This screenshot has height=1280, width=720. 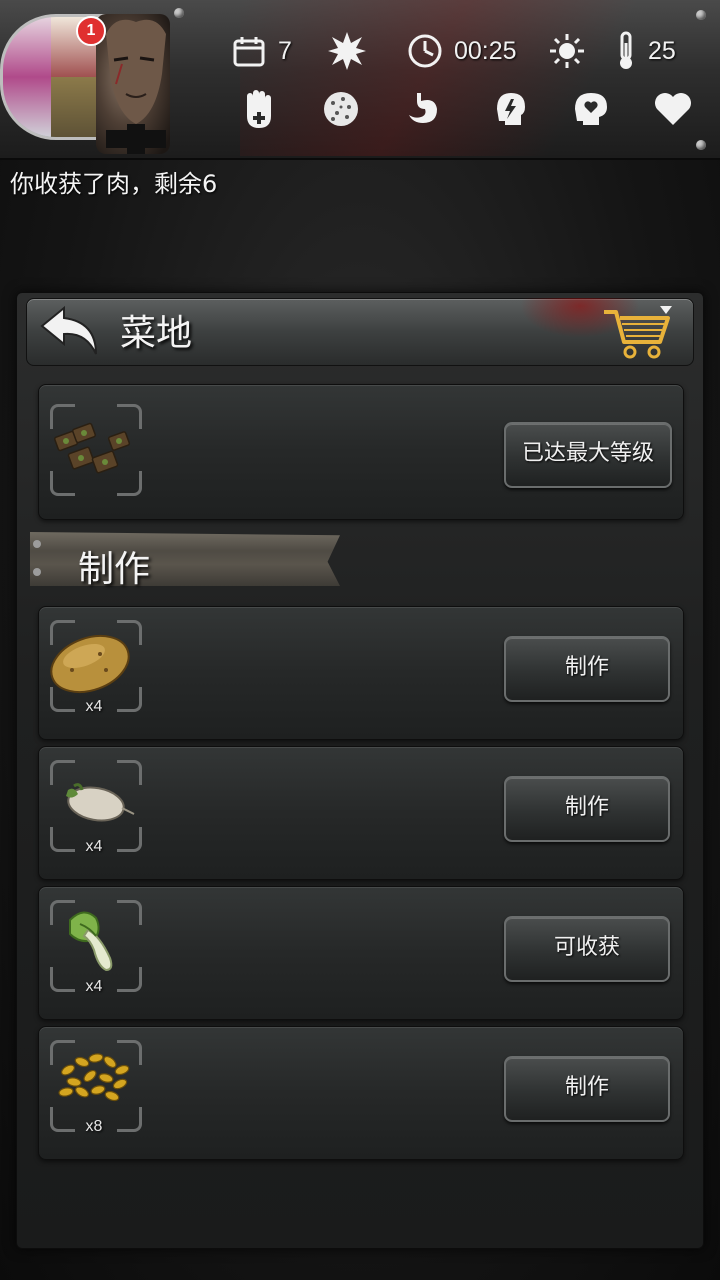 I want to click on cart-icon, so click(x=638, y=332).